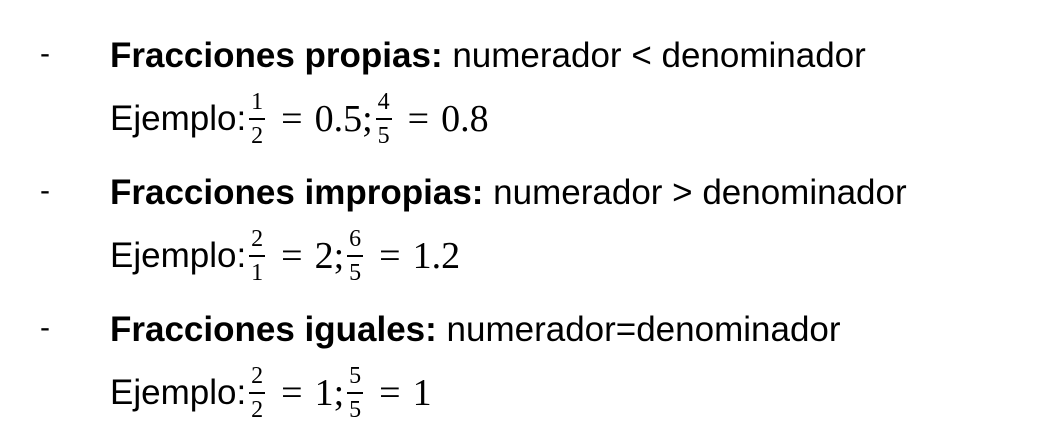 The width and height of the screenshot is (1046, 443). I want to click on numerator: 4, so click(383, 102).